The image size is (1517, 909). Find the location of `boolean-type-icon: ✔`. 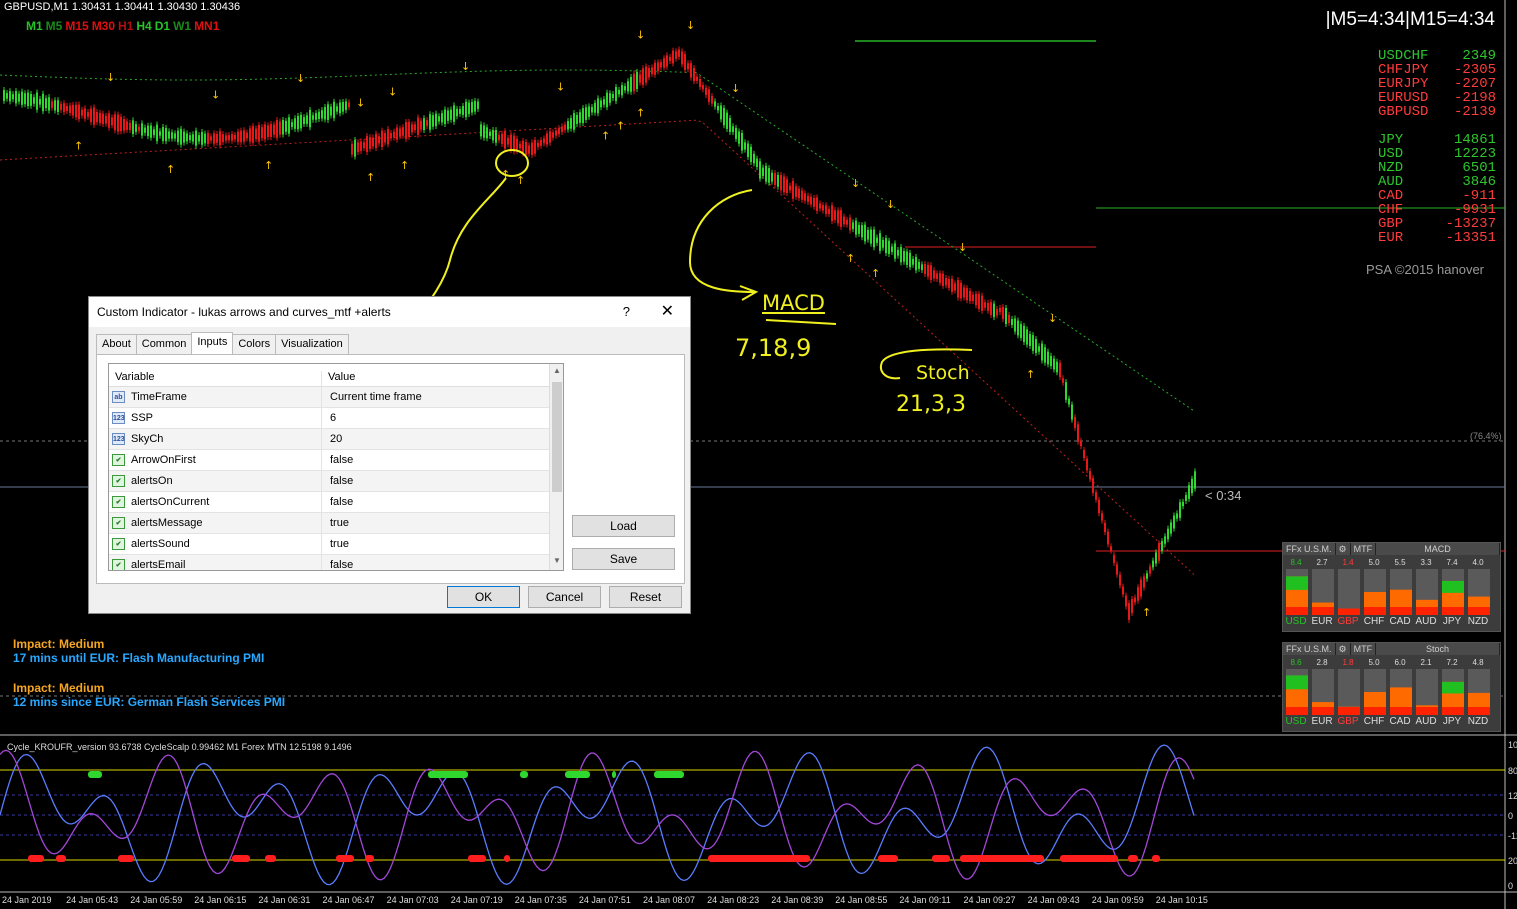

boolean-type-icon: ✔ is located at coordinates (118, 481).